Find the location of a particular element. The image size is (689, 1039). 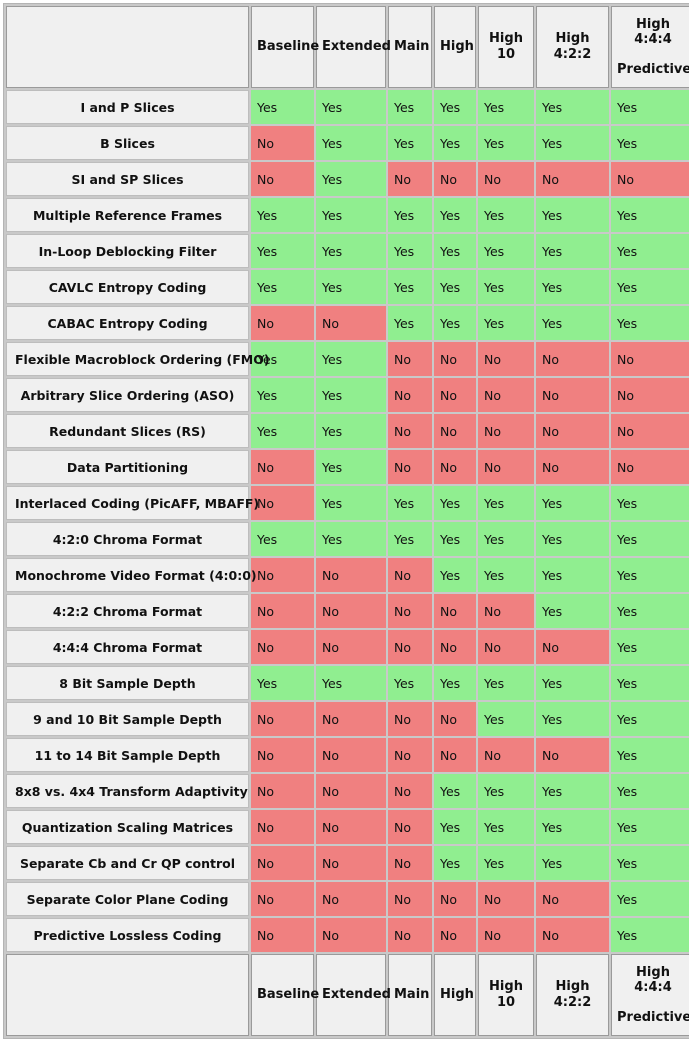

header-profile-high422: High 4:2:2 is located at coordinates (572, 47).